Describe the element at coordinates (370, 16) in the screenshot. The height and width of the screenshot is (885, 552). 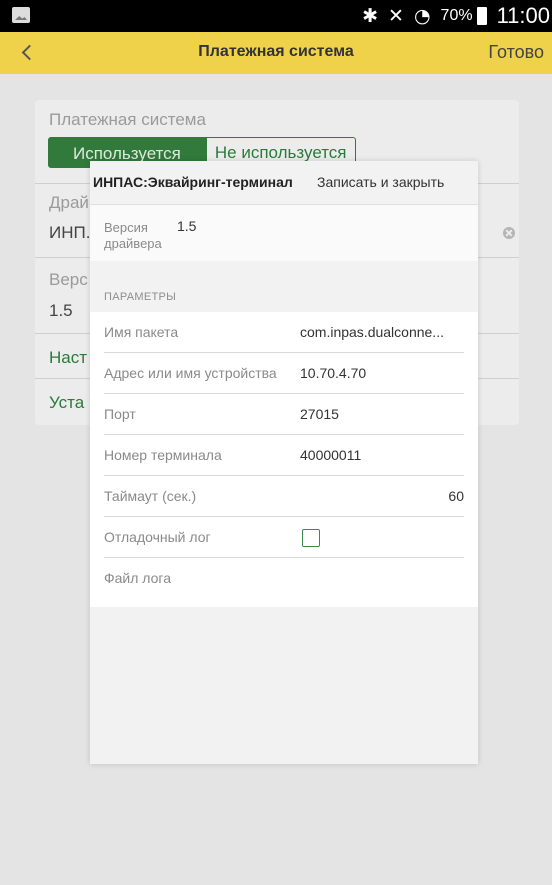
I see `bluetooth-icon: ✱` at that location.